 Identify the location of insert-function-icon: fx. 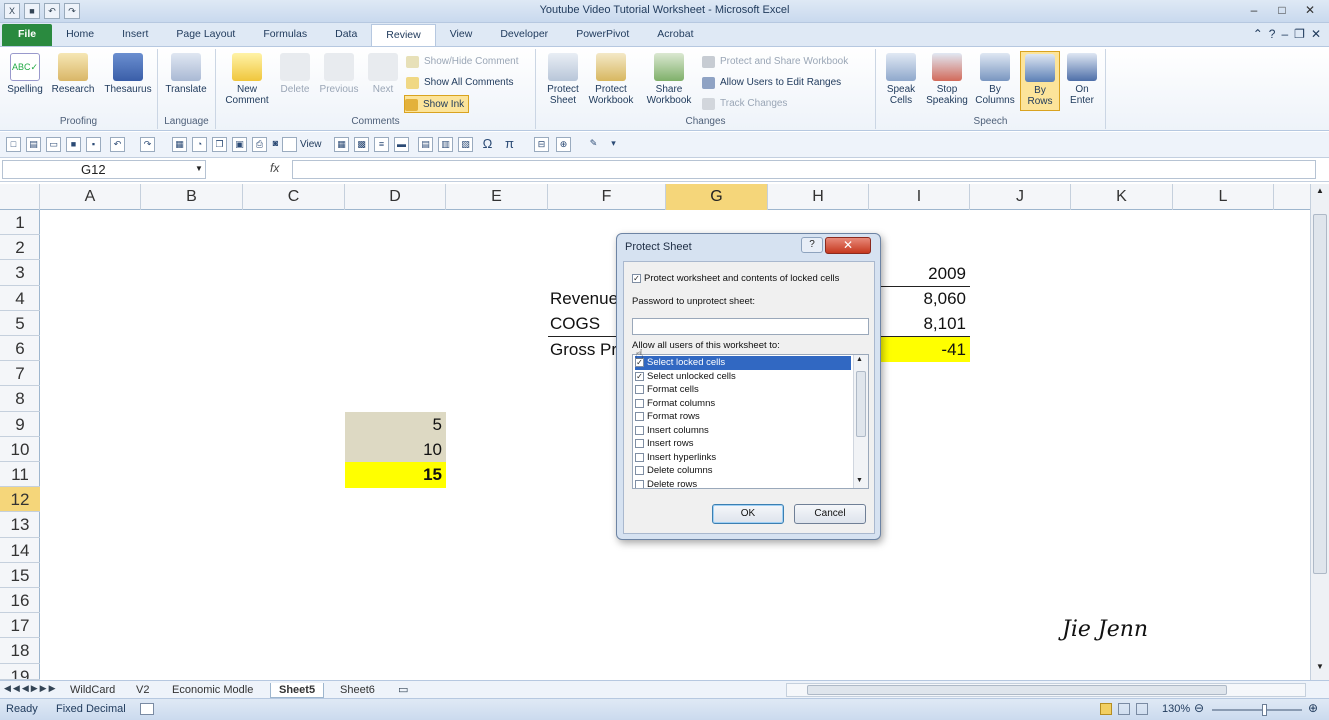
(274, 168).